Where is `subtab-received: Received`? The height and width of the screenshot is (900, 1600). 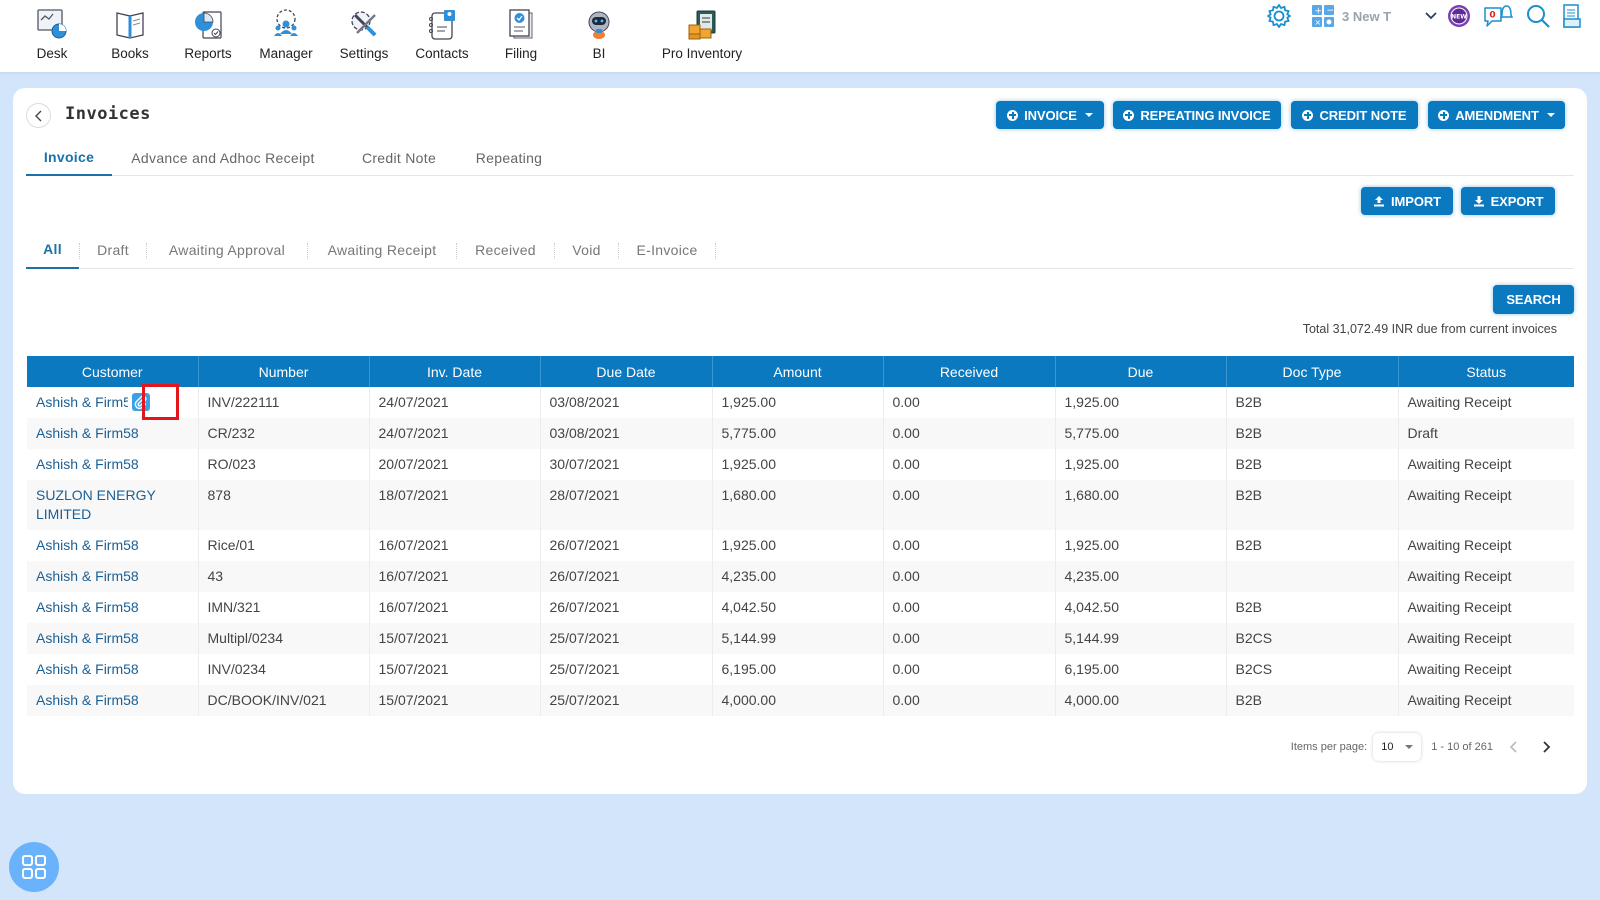 subtab-received: Received is located at coordinates (505, 250).